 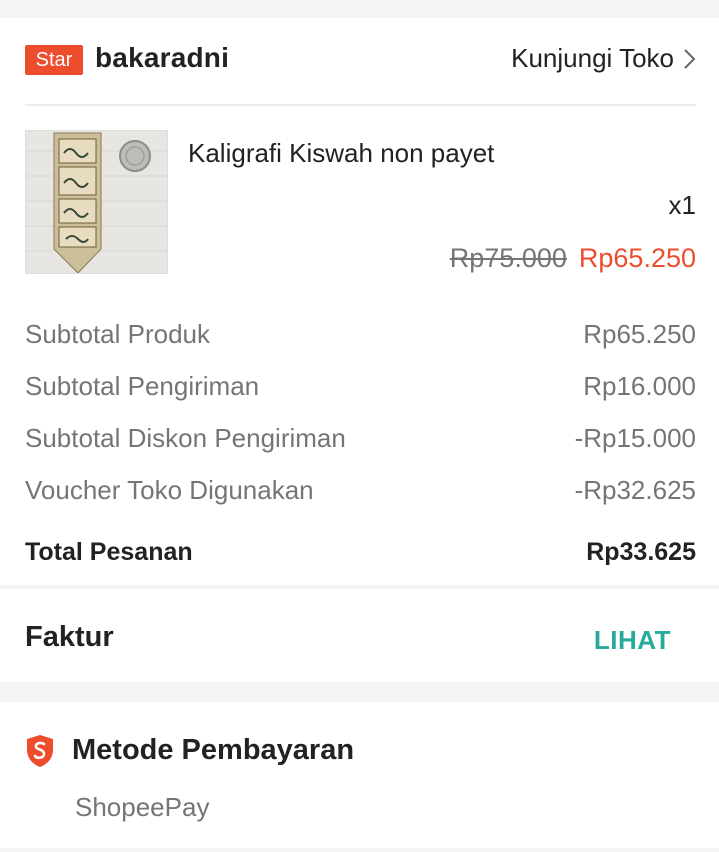 I want to click on summary-label: Subtotal Produk, so click(x=118, y=333).